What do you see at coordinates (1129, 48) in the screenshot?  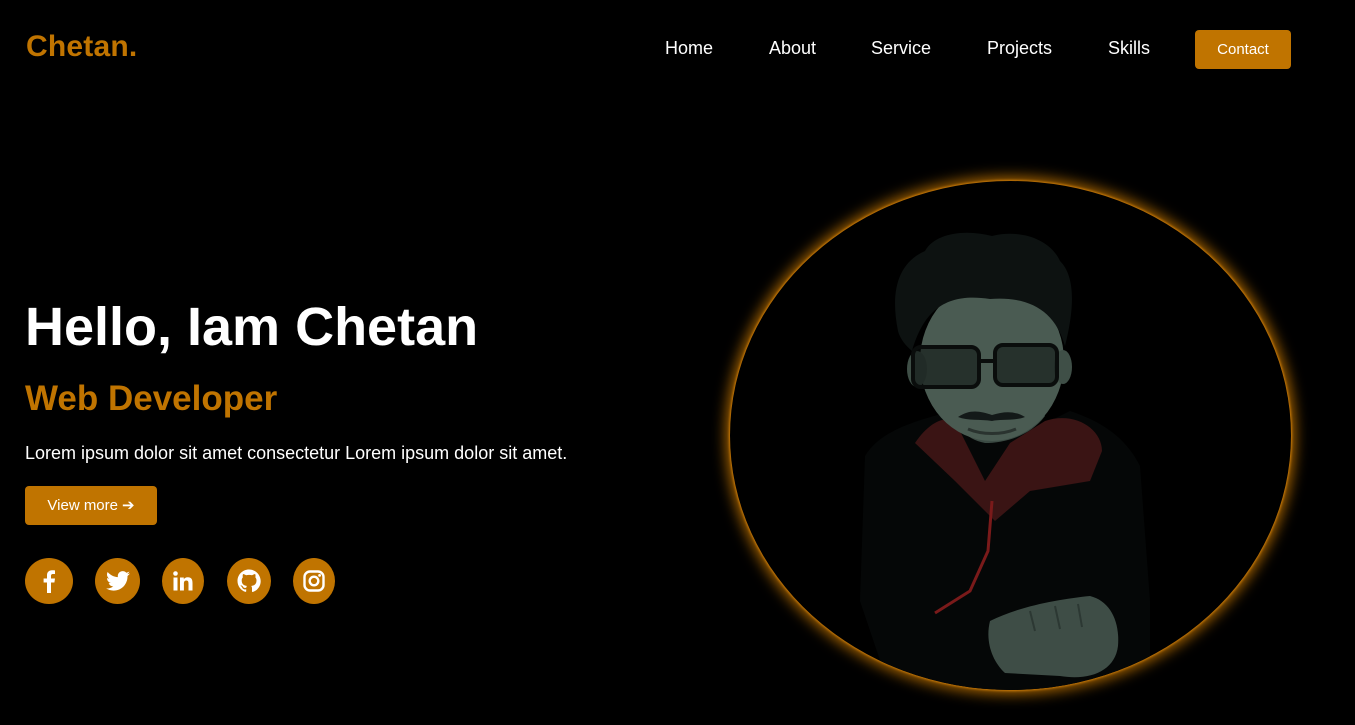 I see `nav-item-skills: Skills` at bounding box center [1129, 48].